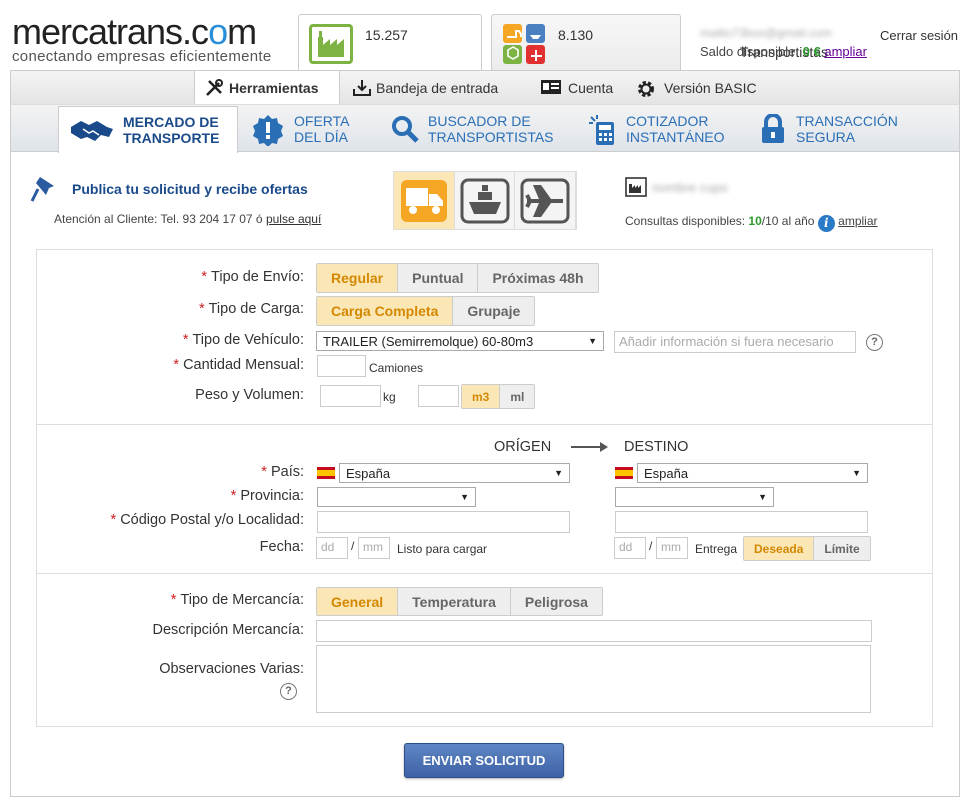 The image size is (966, 807). Describe the element at coordinates (169, 309) in the screenshot. I see `tipo-carga-label: * Tipo de Carga:` at that location.